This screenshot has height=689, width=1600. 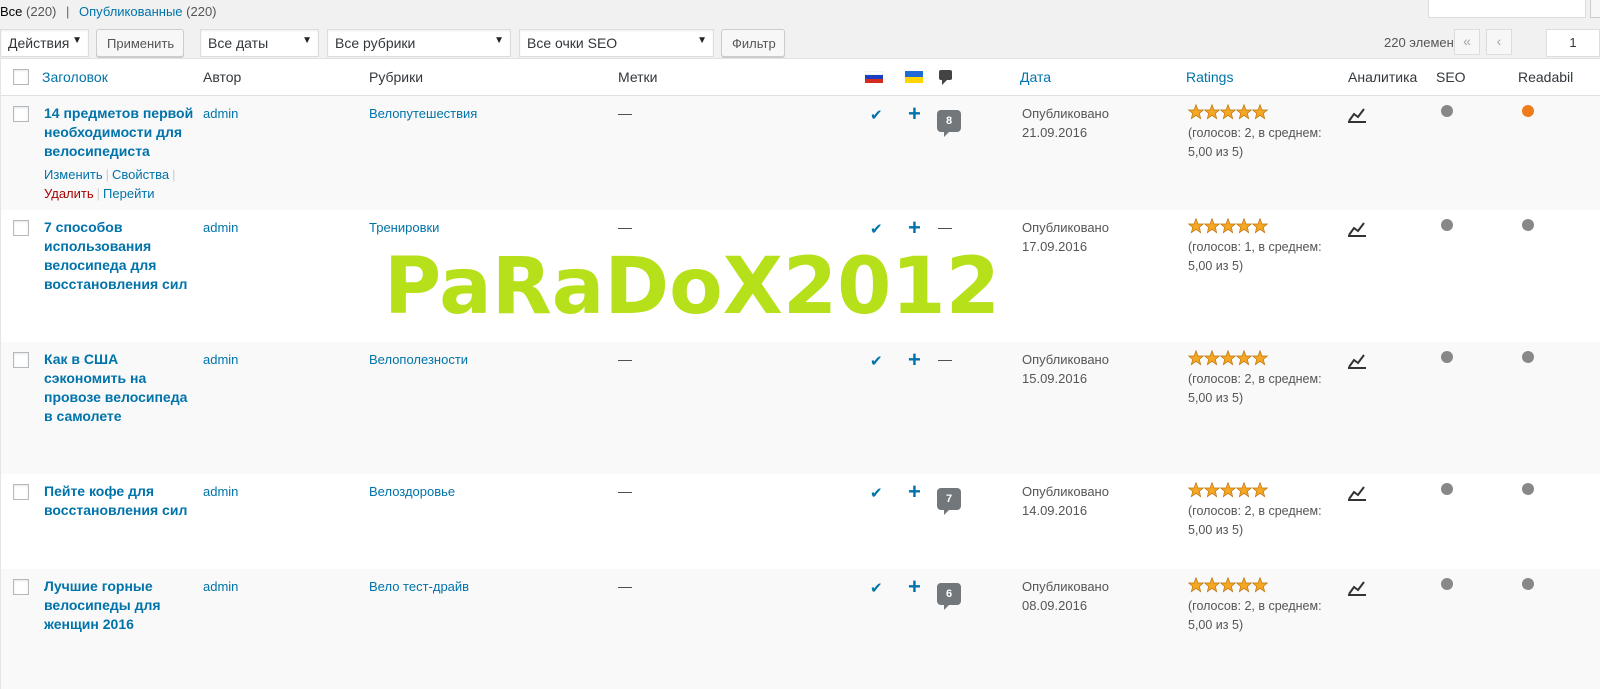 What do you see at coordinates (1467, 42) in the screenshot?
I see `first-page-button: «` at bounding box center [1467, 42].